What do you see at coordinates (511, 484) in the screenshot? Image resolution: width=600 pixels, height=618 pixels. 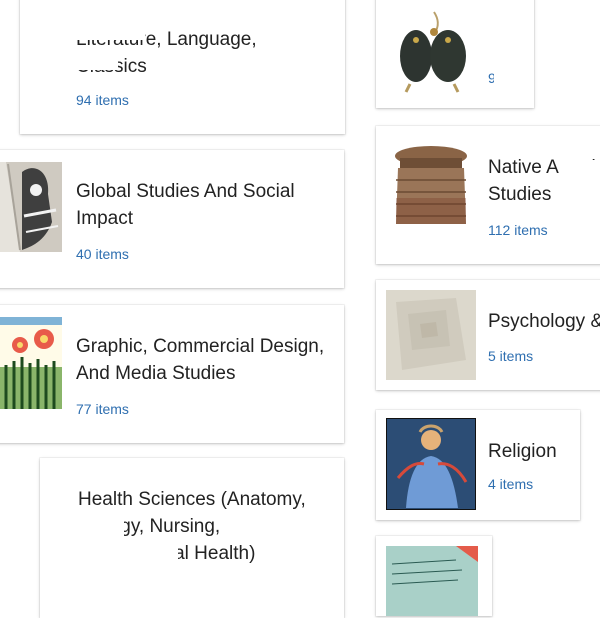 I see `collection-count-religion: 4 items` at bounding box center [511, 484].